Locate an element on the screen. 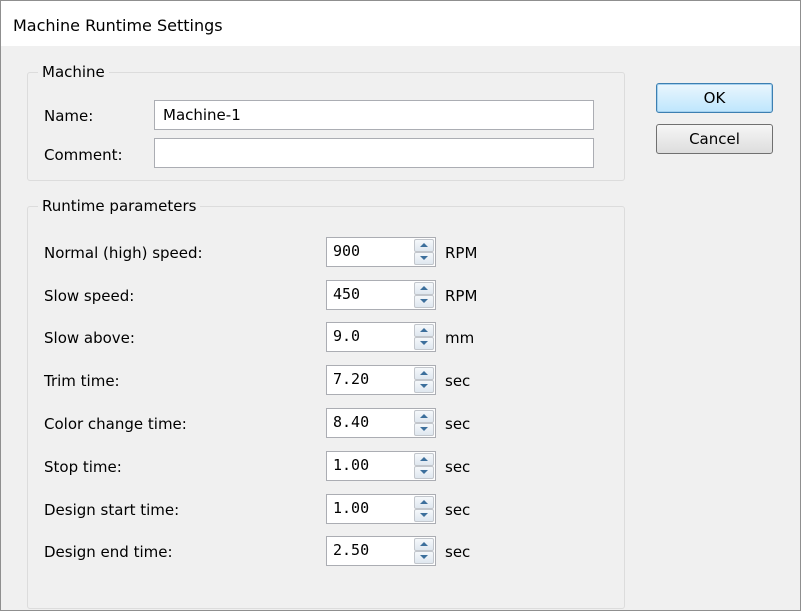  slow-speed-spinbox: 450 is located at coordinates (381, 295).